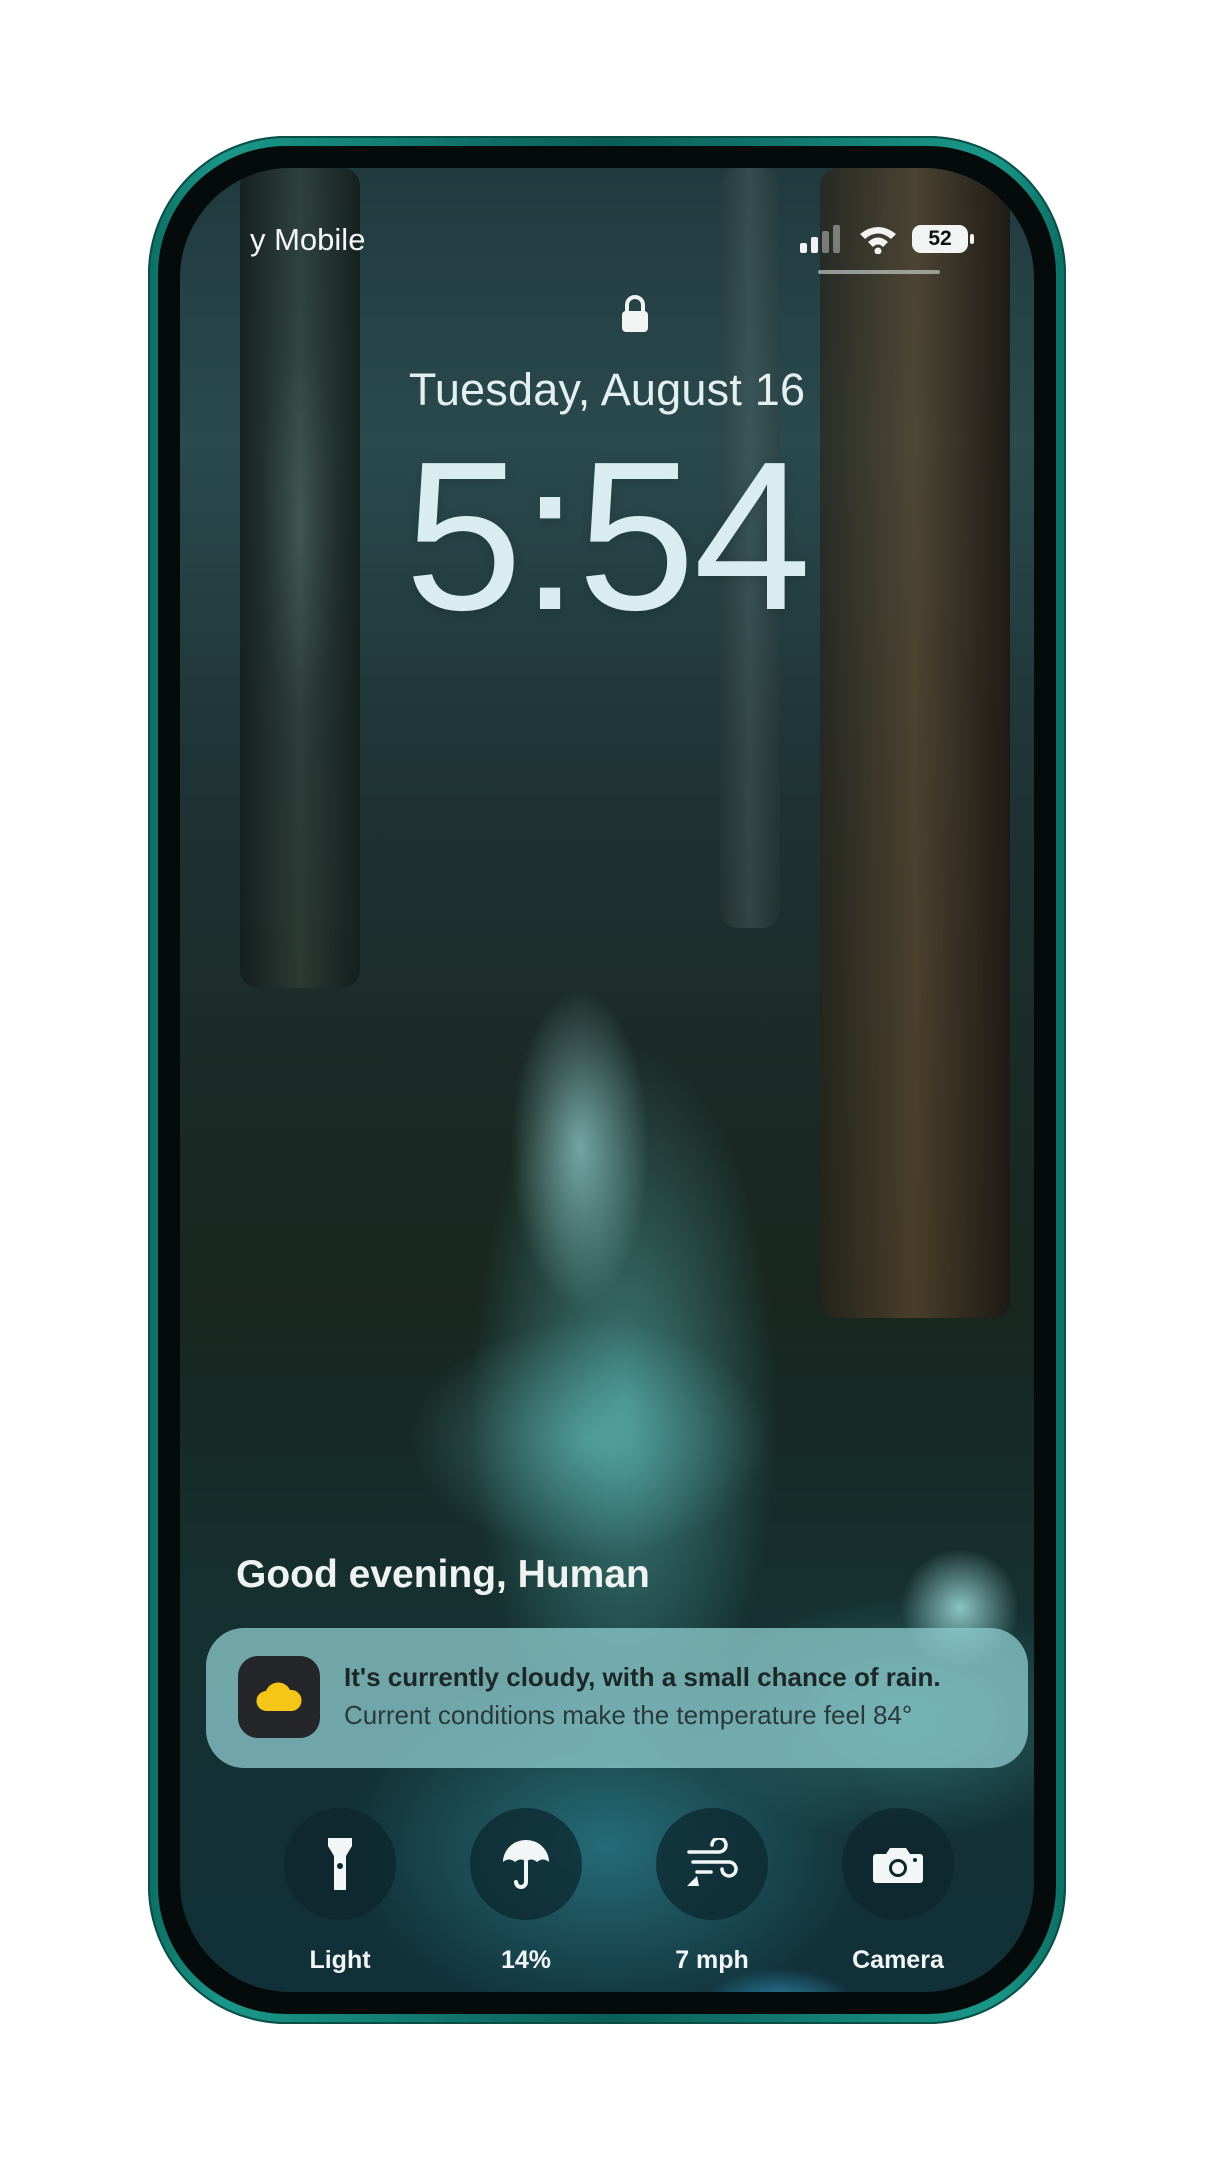  I want to click on cloud-icon, so click(279, 1697).